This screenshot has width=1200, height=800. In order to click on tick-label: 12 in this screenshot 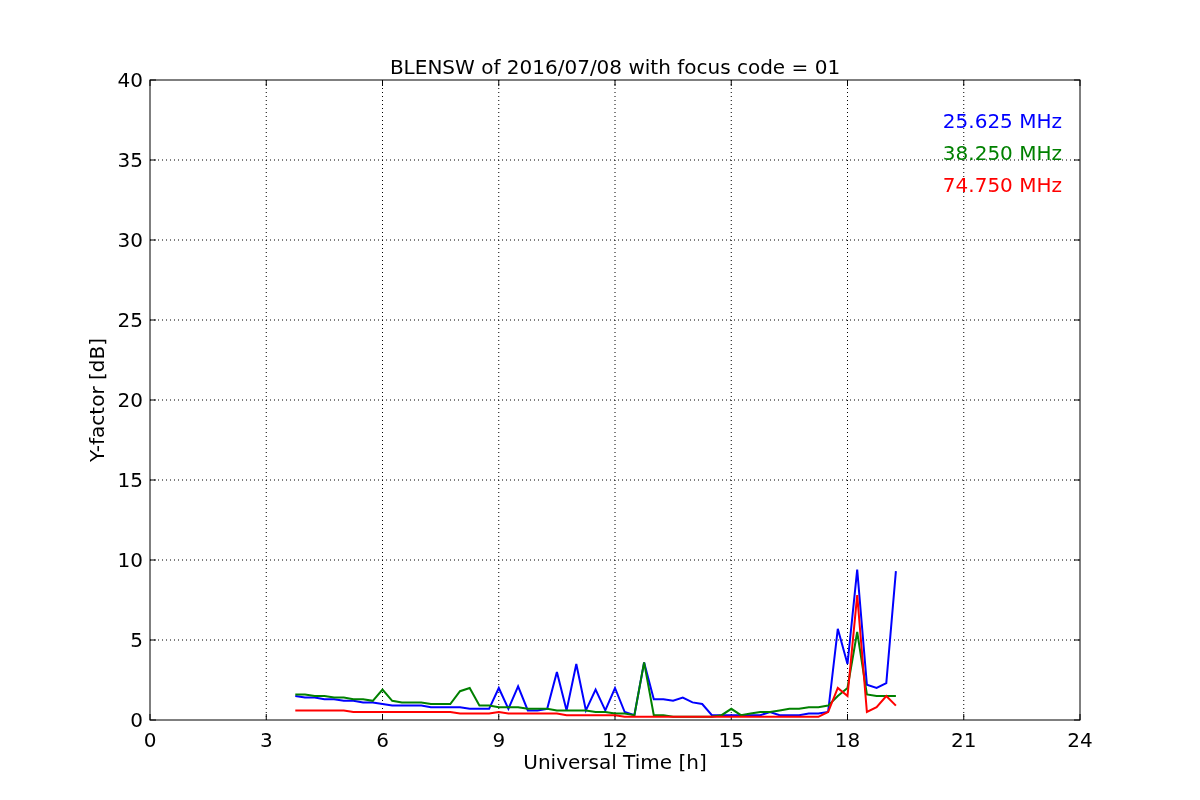, I will do `click(615, 740)`.